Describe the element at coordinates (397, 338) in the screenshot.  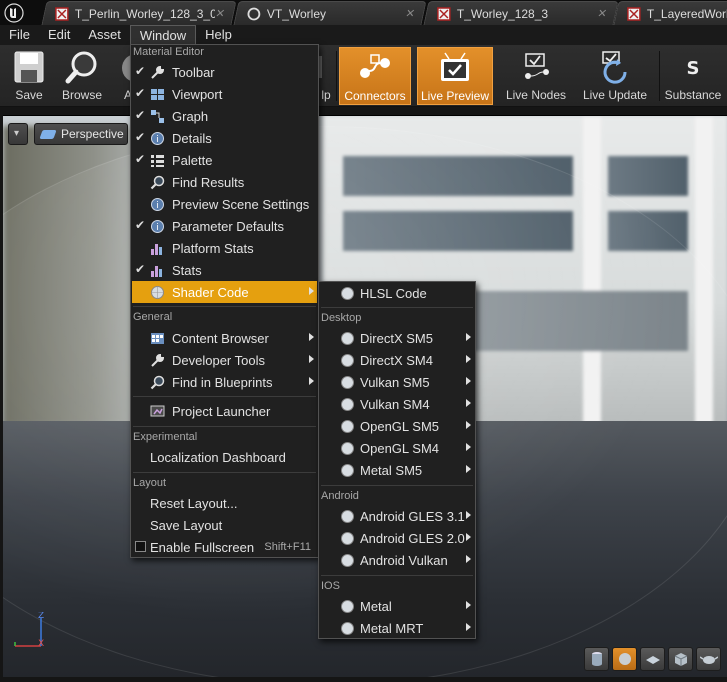
I see `menu-item-directx-sm5: DirectX SM5` at that location.